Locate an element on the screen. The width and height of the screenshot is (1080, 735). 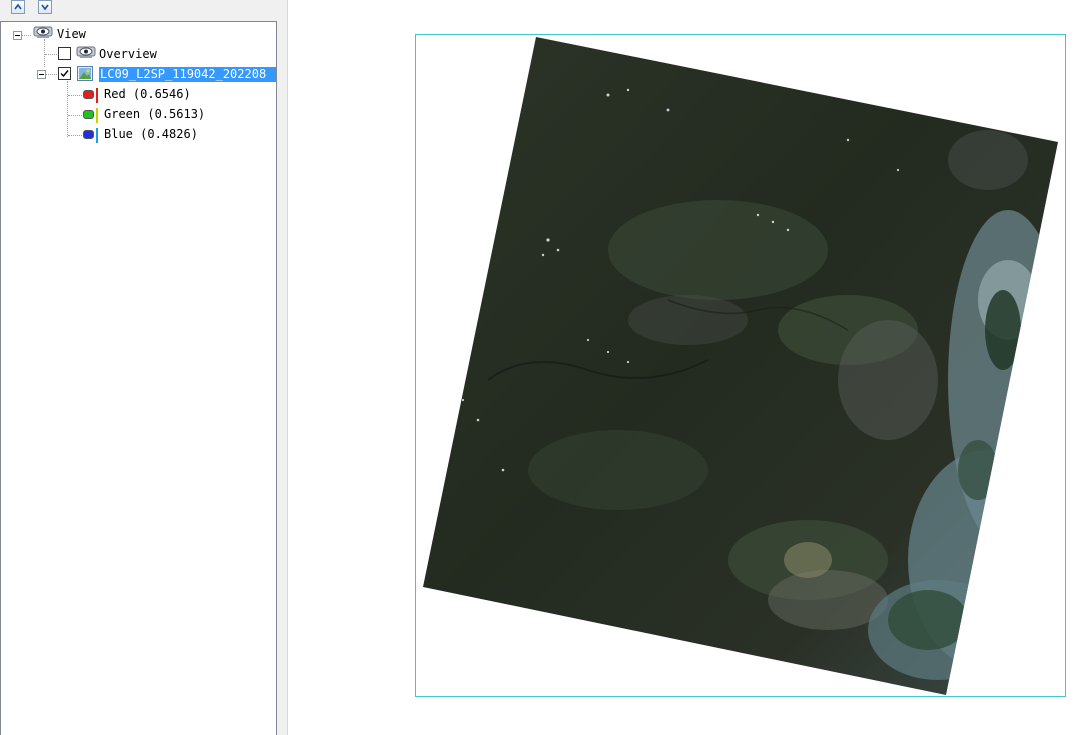
move-down-button is located at coordinates (45, 7).